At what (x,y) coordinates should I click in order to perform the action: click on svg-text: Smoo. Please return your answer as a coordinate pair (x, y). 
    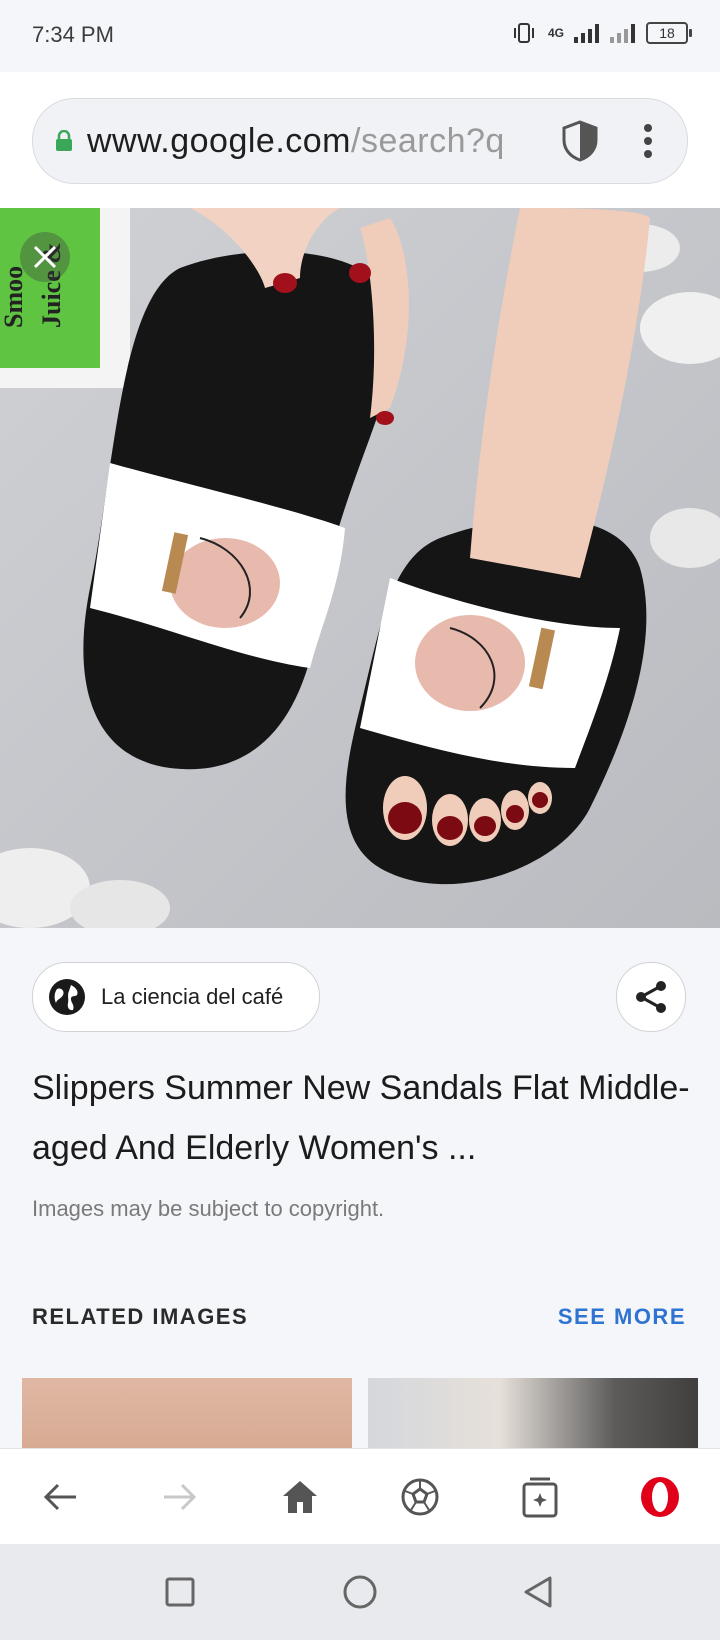
    Looking at the image, I should click on (14, 297).